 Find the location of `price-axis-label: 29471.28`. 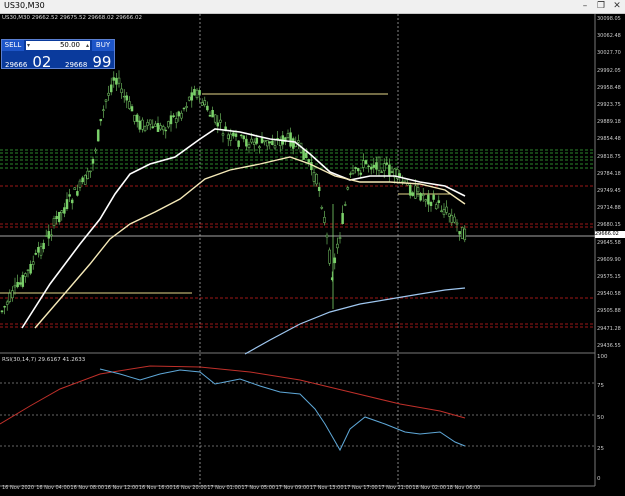

price-axis-label: 29471.28 is located at coordinates (609, 328).